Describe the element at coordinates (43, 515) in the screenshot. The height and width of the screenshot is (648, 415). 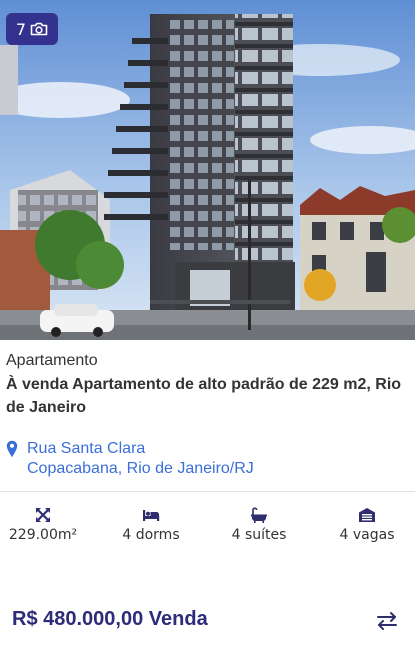
I see `expand-arrows-icon` at that location.